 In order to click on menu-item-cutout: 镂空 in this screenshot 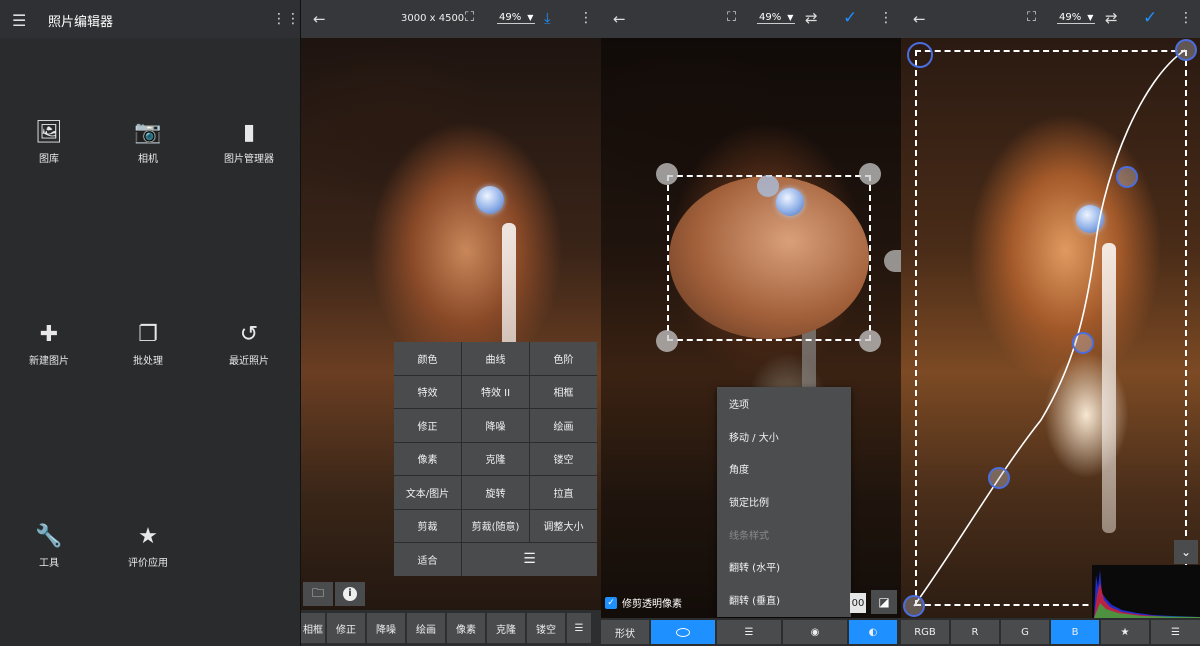, I will do `click(563, 458)`.